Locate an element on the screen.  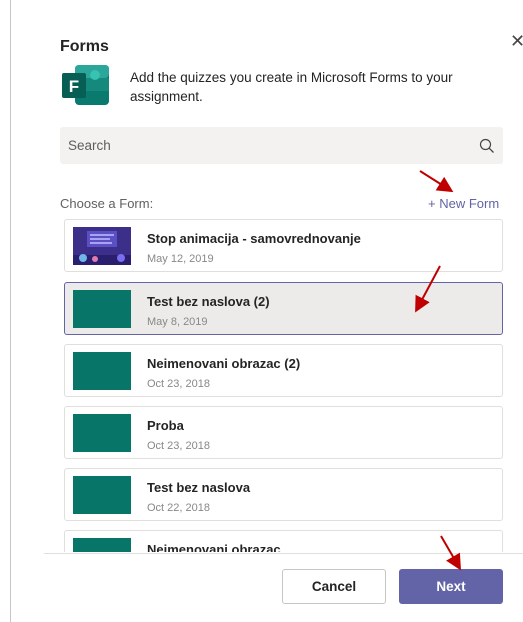
form-name: Neimenovani obrazac (2) is located at coordinates (224, 363).